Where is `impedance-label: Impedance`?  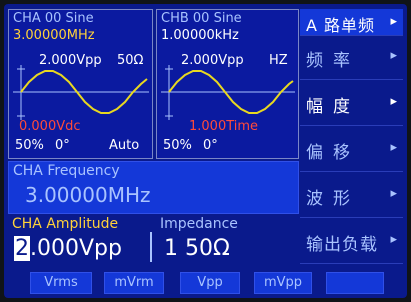
impedance-label: Impedance is located at coordinates (199, 224).